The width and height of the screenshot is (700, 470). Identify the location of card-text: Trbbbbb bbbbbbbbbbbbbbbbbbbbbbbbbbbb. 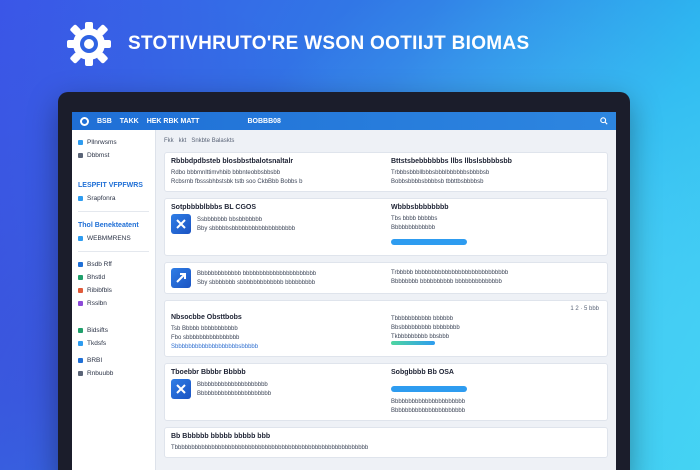
(450, 272).